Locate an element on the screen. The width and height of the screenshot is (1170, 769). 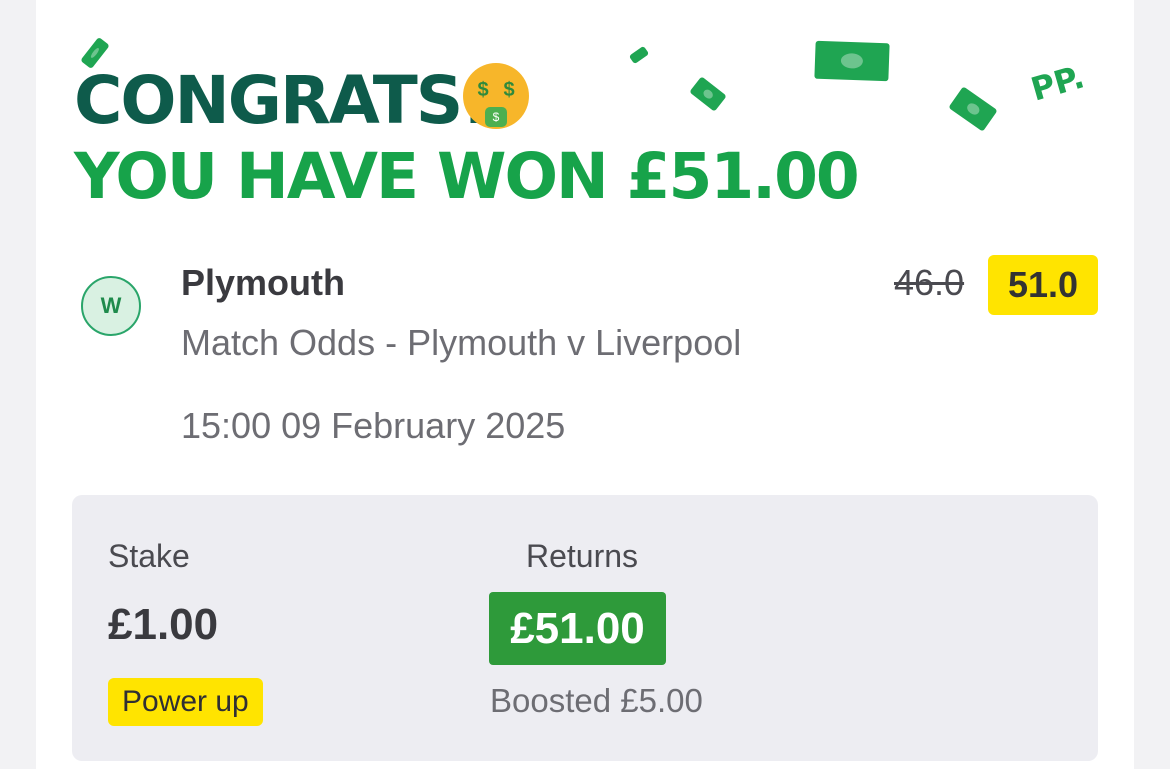
brand-logo: PP. is located at coordinates (1057, 83).